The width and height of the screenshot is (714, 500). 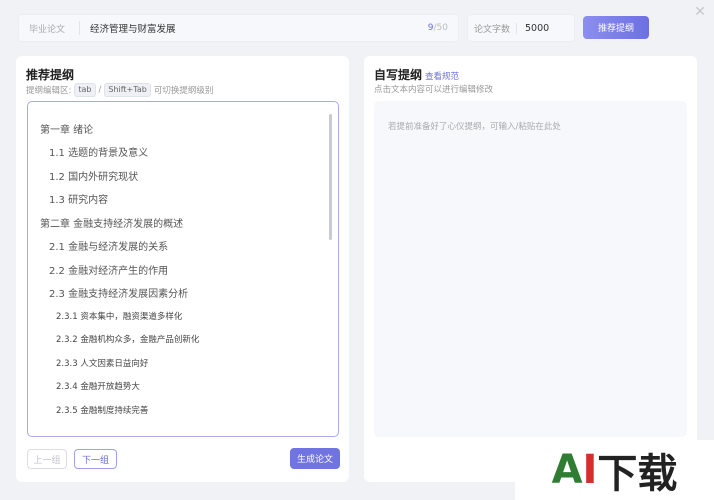 I want to click on custom-outline-placeholder: 若提前准备好了心仪提纲，可输入/粘贴在此处, so click(x=474, y=127).